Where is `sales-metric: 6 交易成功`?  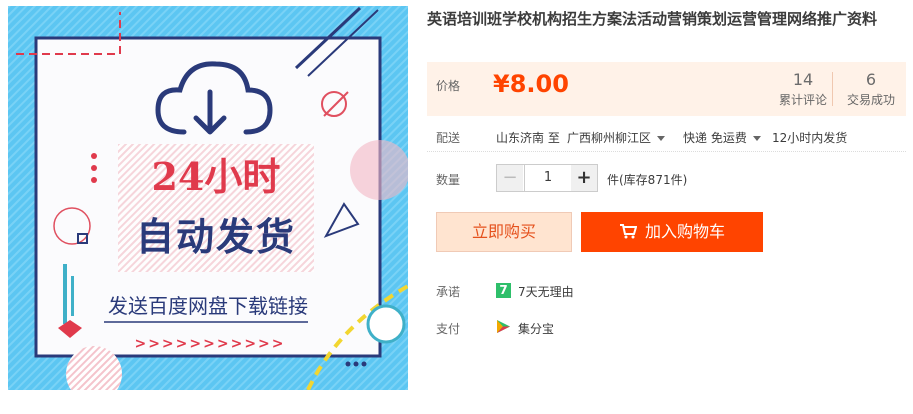 sales-metric: 6 交易成功 is located at coordinates (871, 89).